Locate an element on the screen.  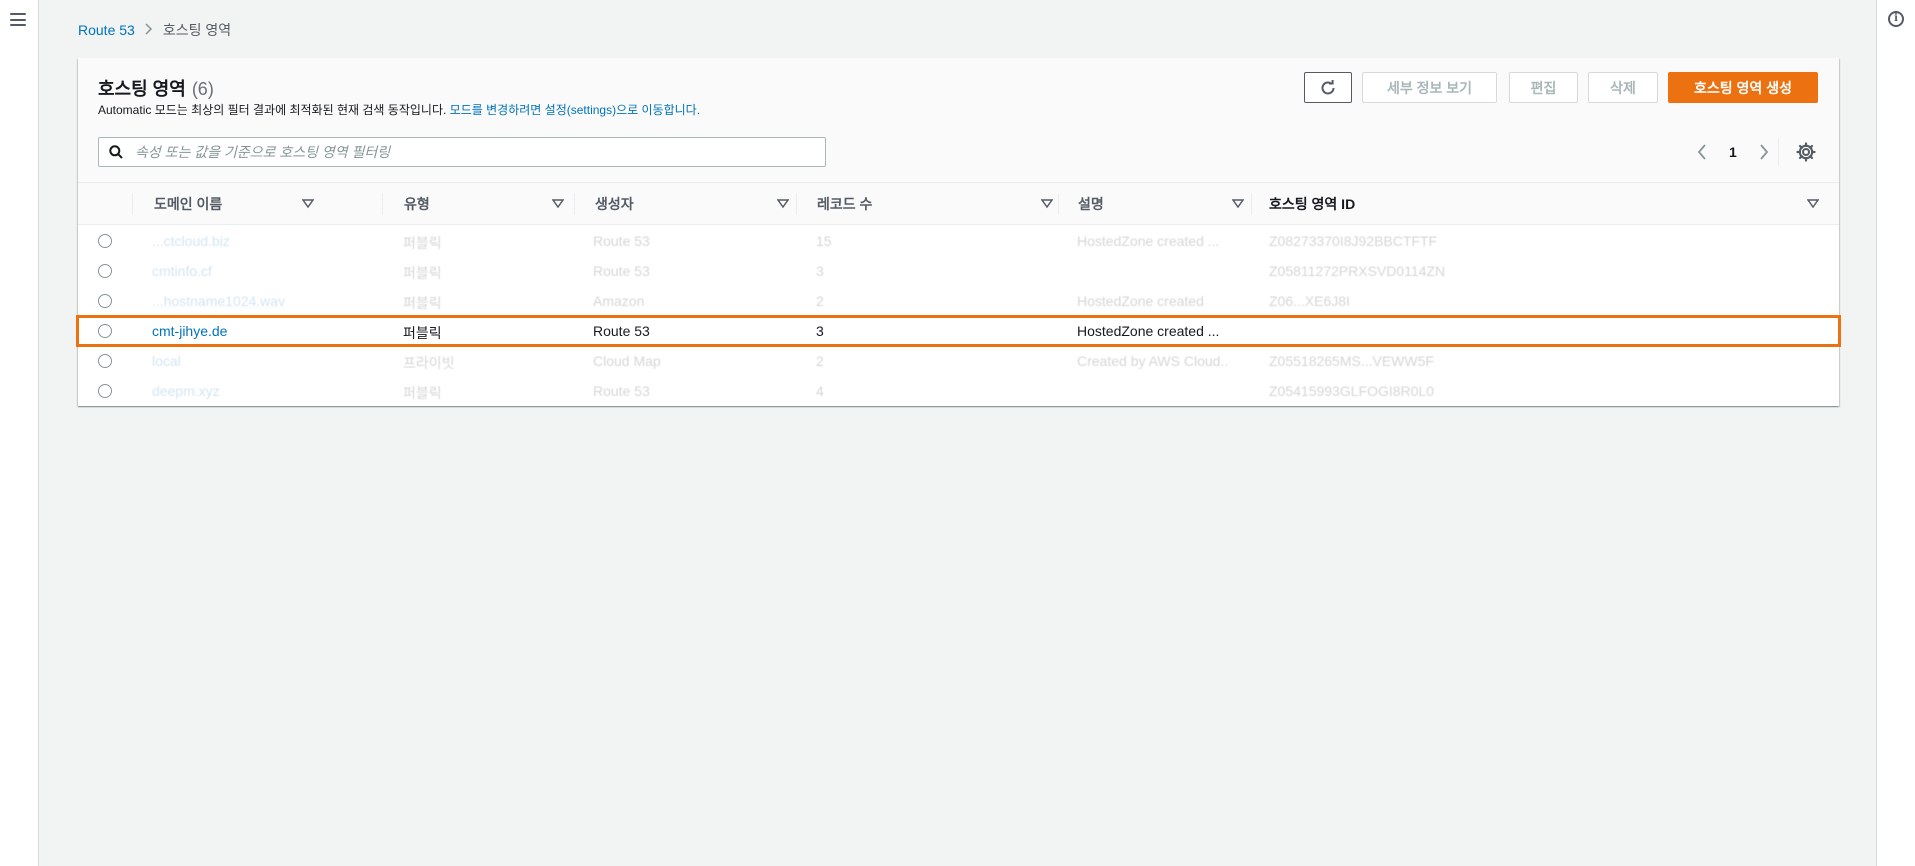
breadcrumb-route53-link: Route 53 is located at coordinates (106, 30).